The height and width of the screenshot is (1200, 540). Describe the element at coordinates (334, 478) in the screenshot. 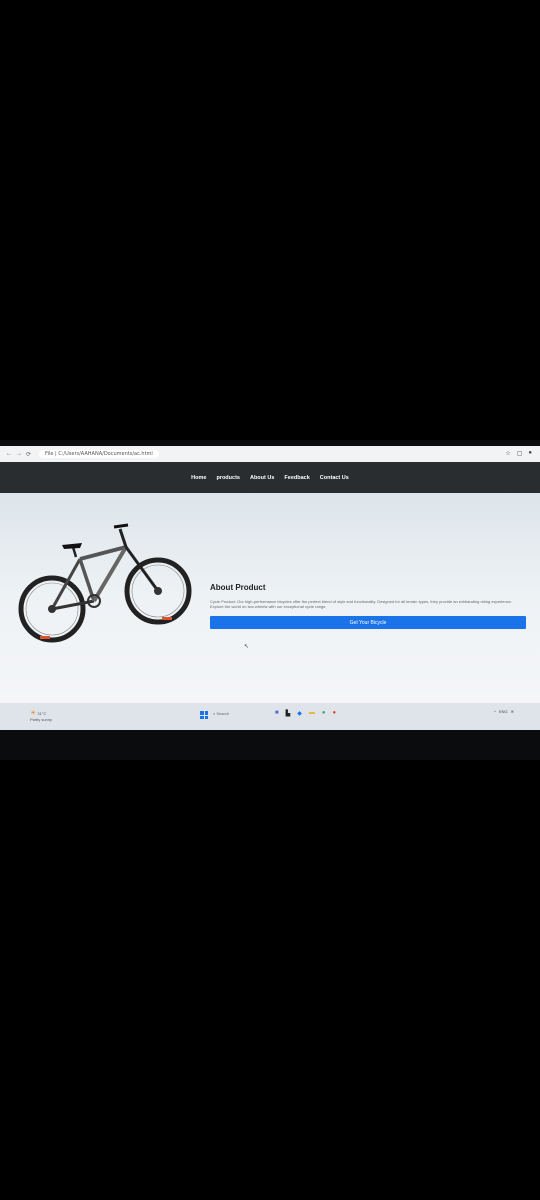

I see `nav-contact-us: Contact Us` at that location.